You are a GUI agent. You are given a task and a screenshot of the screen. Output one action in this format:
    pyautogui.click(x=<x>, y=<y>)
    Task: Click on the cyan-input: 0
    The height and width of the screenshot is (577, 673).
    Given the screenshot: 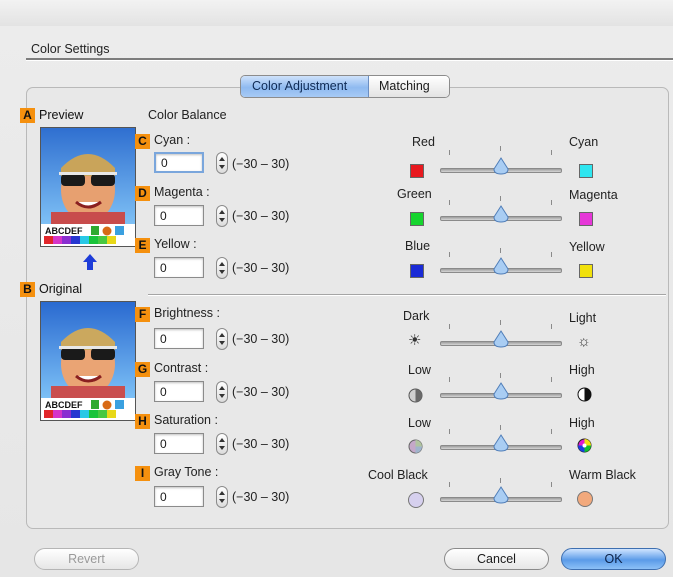 What is the action you would take?
    pyautogui.click(x=179, y=162)
    